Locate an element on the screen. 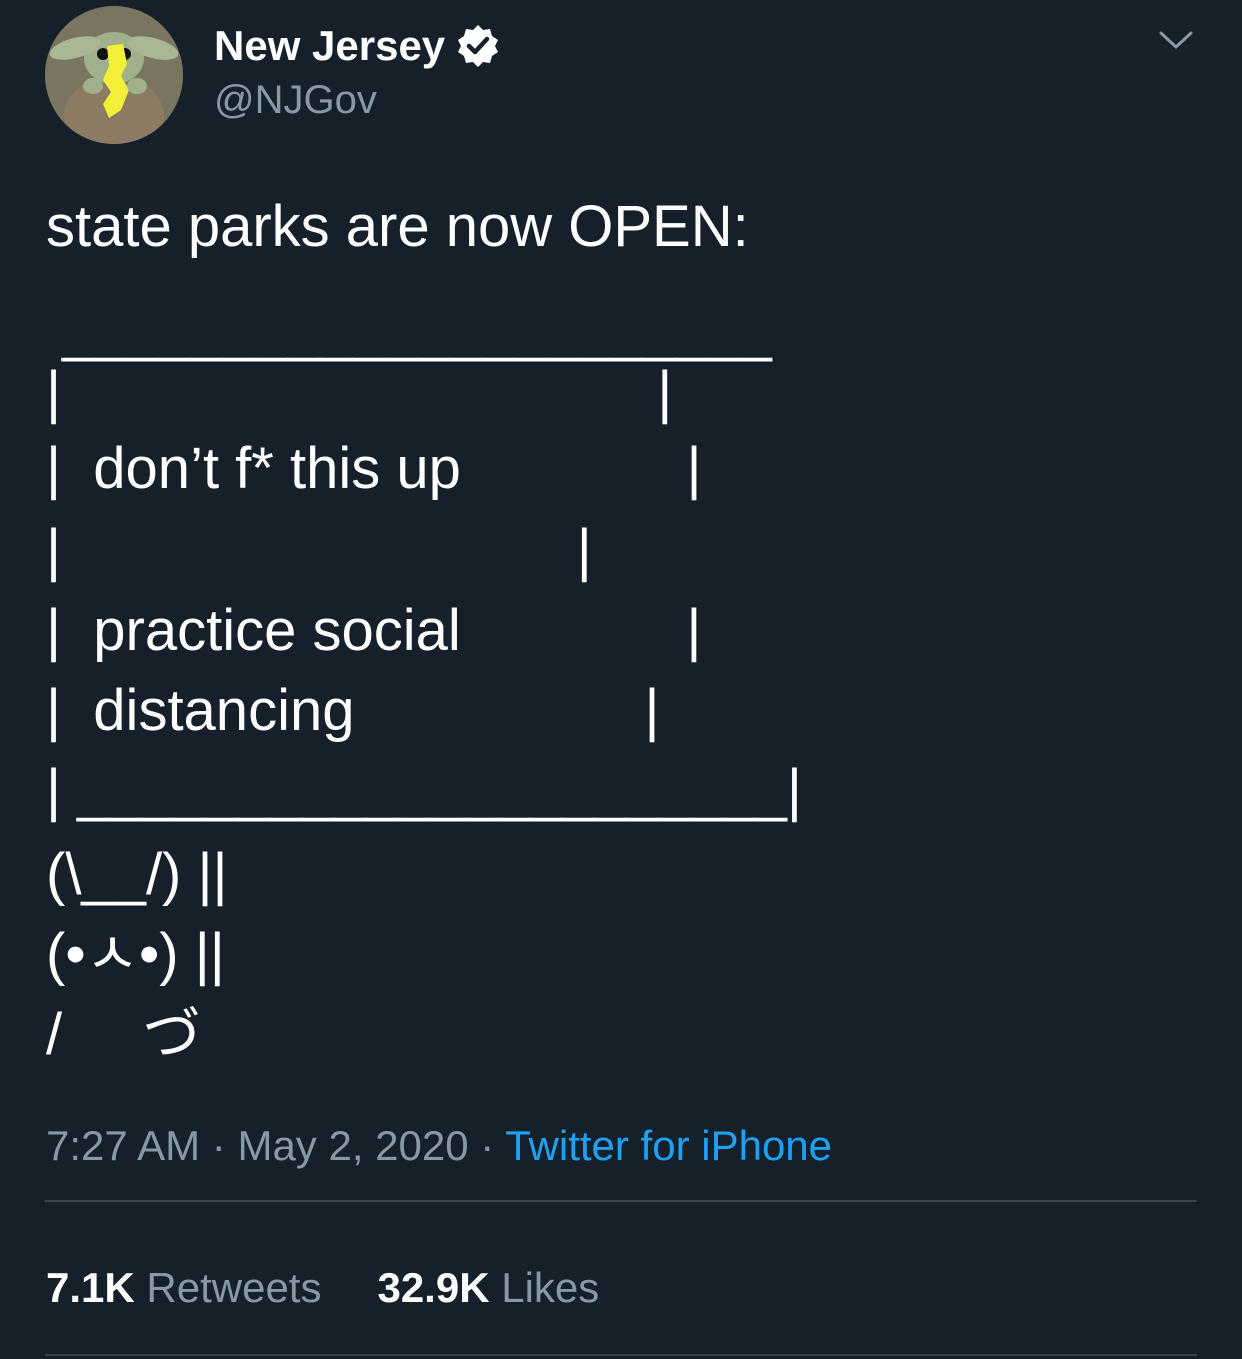 The image size is (1242, 1359). display-name: New Jersey is located at coordinates (329, 46).